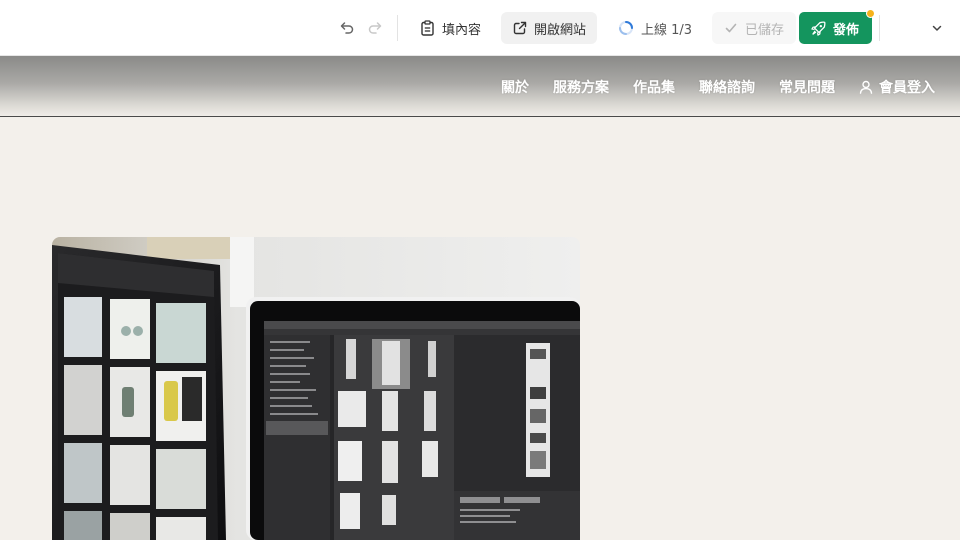 The image size is (960, 540). Describe the element at coordinates (870, 13) in the screenshot. I see `unpublished-changes-badge` at that location.